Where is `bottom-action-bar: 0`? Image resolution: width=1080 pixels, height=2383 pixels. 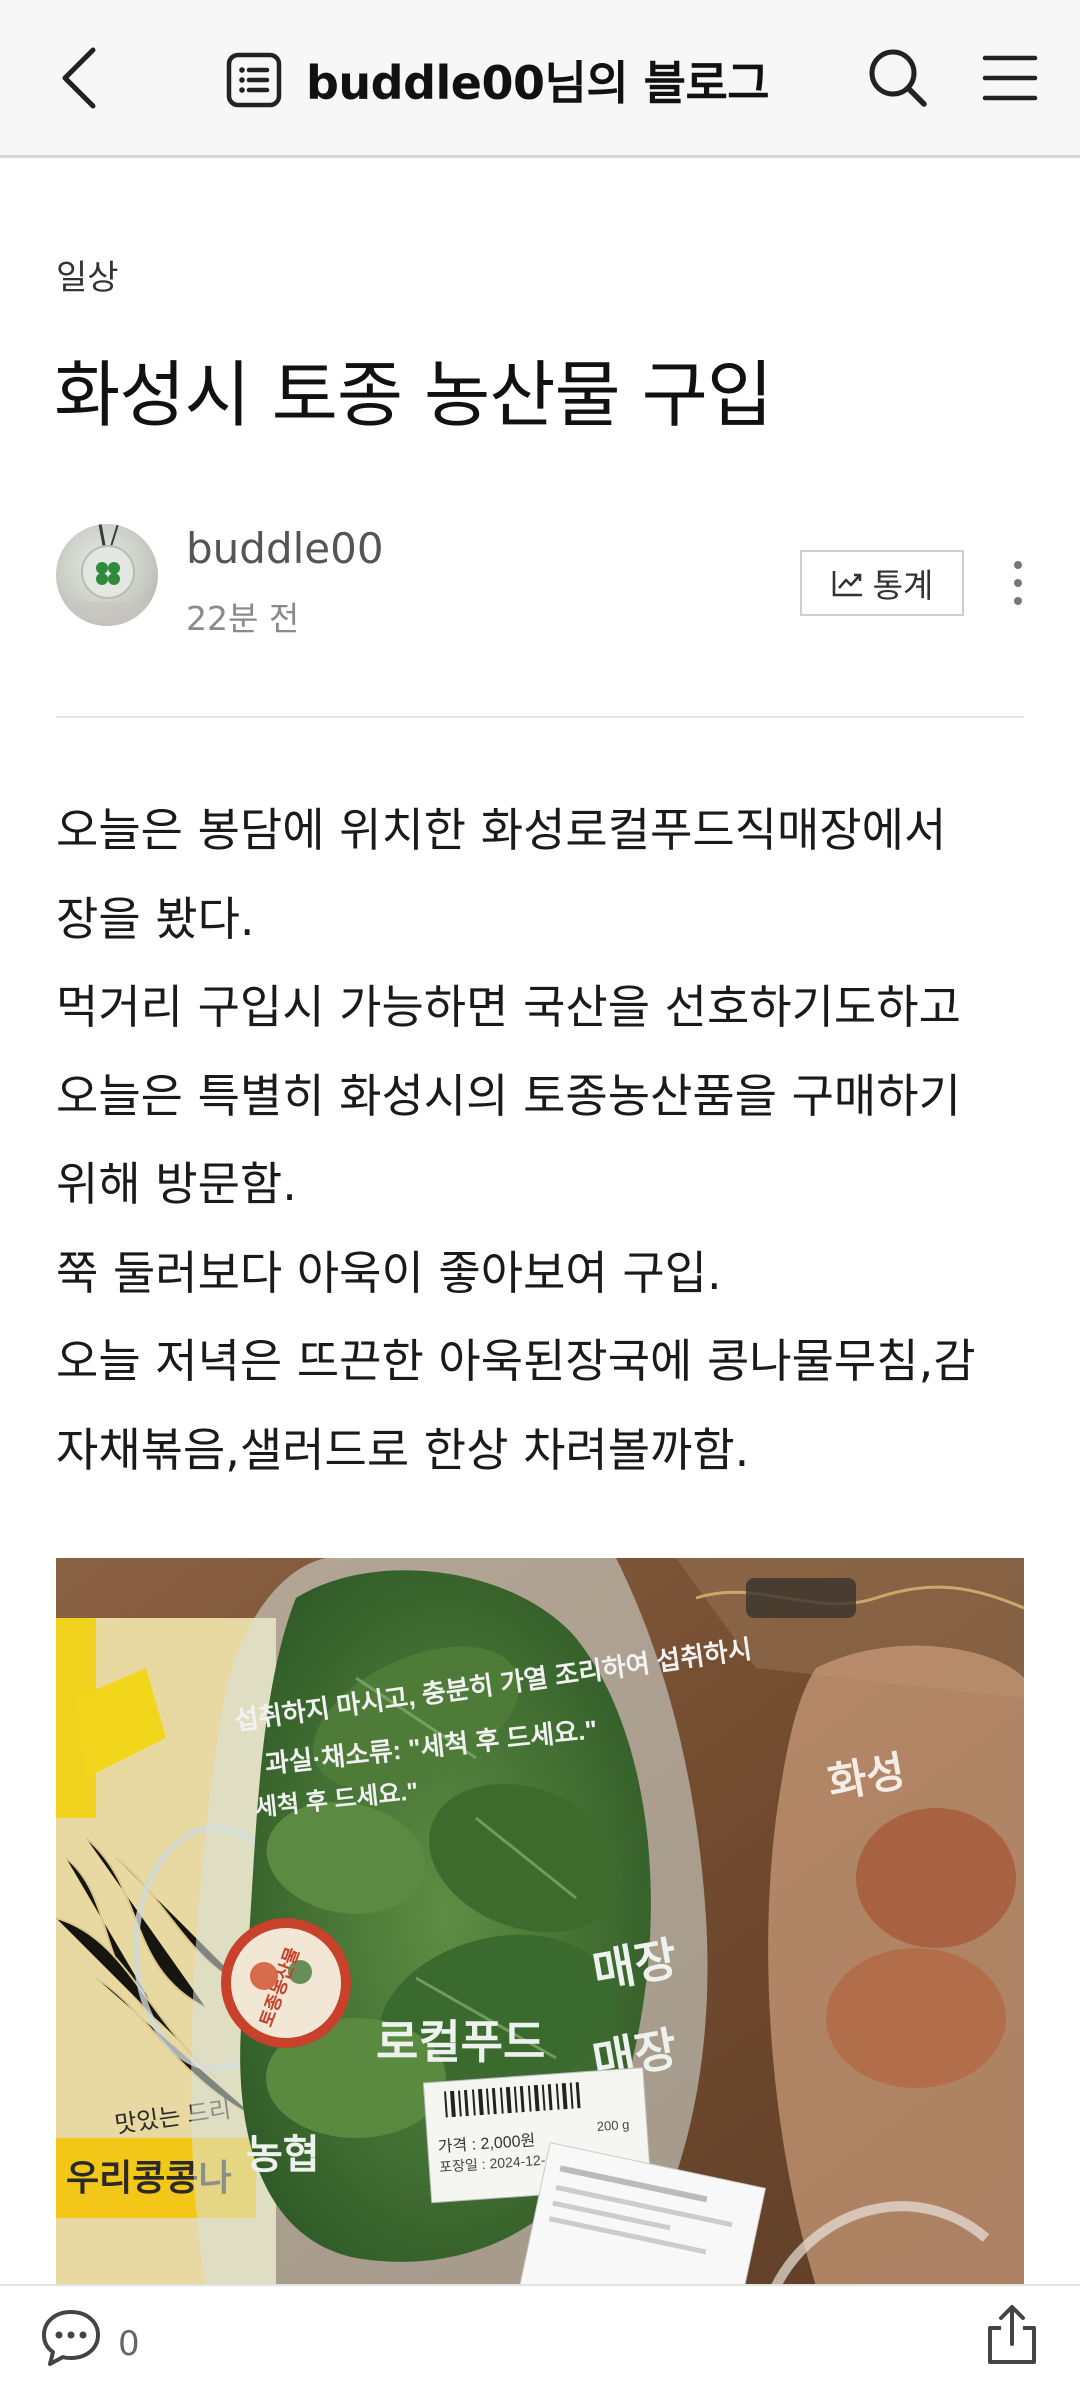 bottom-action-bar: 0 is located at coordinates (540, 2333).